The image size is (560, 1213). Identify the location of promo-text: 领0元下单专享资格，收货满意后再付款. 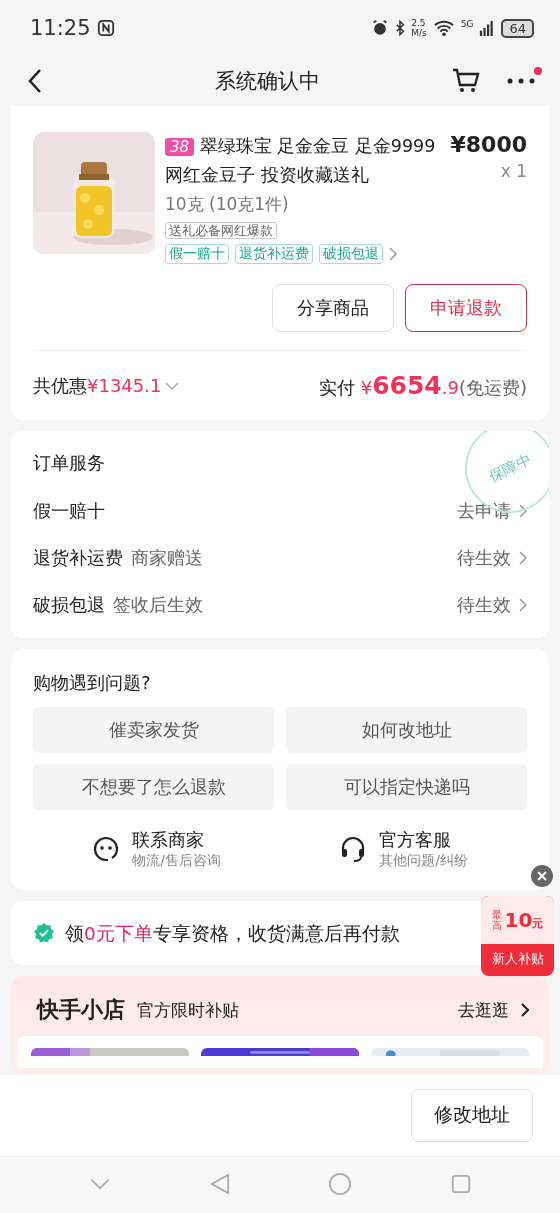
(232, 933).